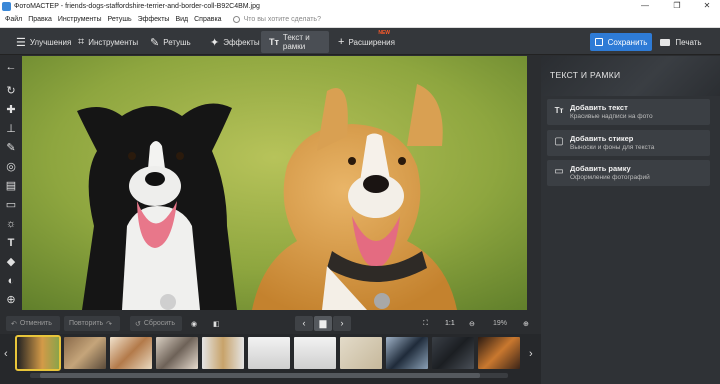 The height and width of the screenshot is (384, 720). I want to click on thumbnail-selected, so click(38, 353).